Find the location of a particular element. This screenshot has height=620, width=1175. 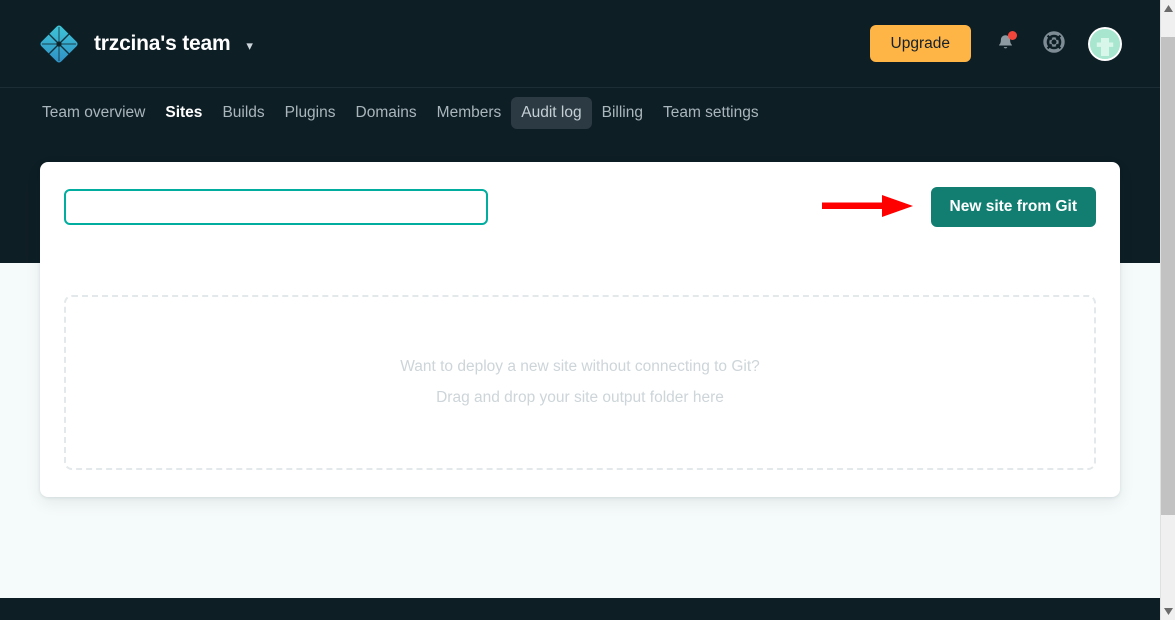

team-name-label: trzcina's team is located at coordinates (162, 43).